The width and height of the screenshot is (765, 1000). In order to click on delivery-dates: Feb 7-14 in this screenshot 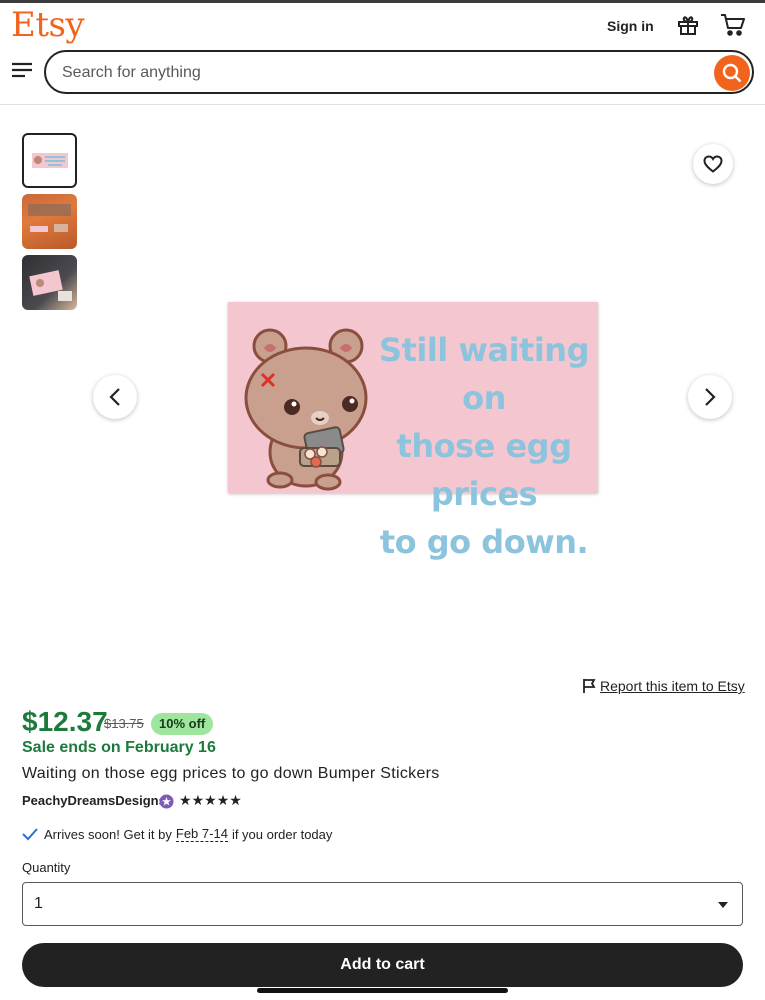, I will do `click(201, 834)`.